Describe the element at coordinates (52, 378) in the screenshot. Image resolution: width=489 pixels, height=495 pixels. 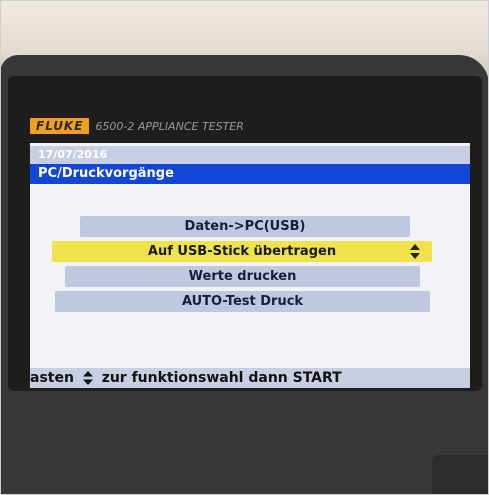
I see `status-prefix: asten` at that location.